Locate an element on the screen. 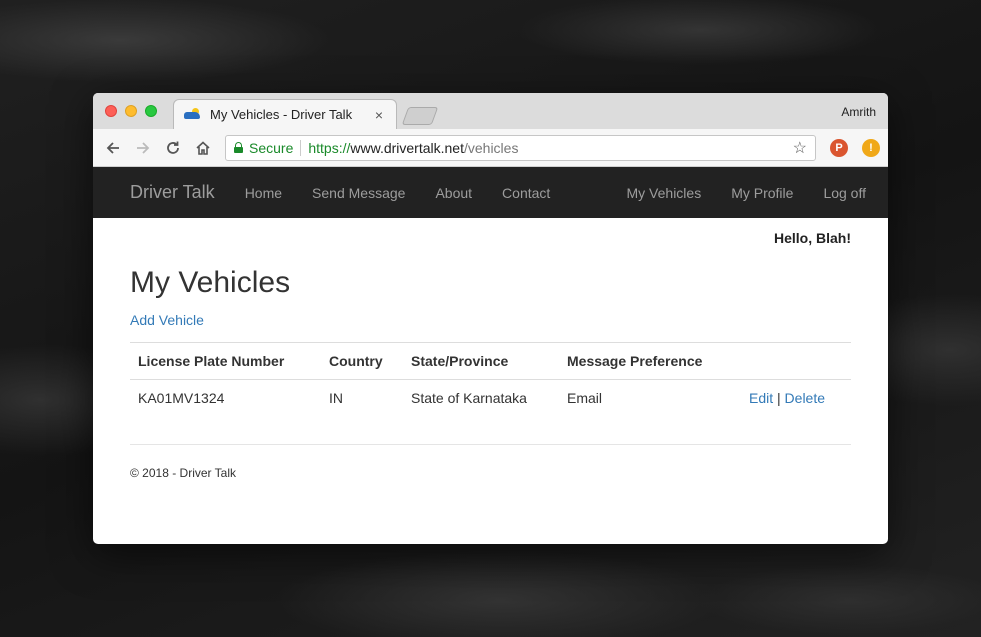 The height and width of the screenshot is (637, 981). nav-send-message: Send Message is located at coordinates (358, 193).